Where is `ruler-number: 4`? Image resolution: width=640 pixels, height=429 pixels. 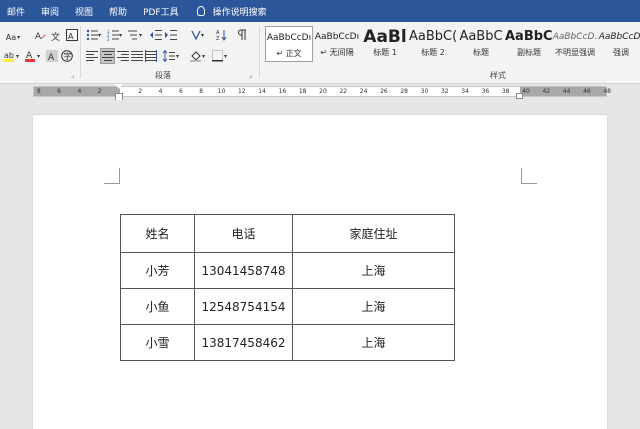 ruler-number: 4 is located at coordinates (160, 91).